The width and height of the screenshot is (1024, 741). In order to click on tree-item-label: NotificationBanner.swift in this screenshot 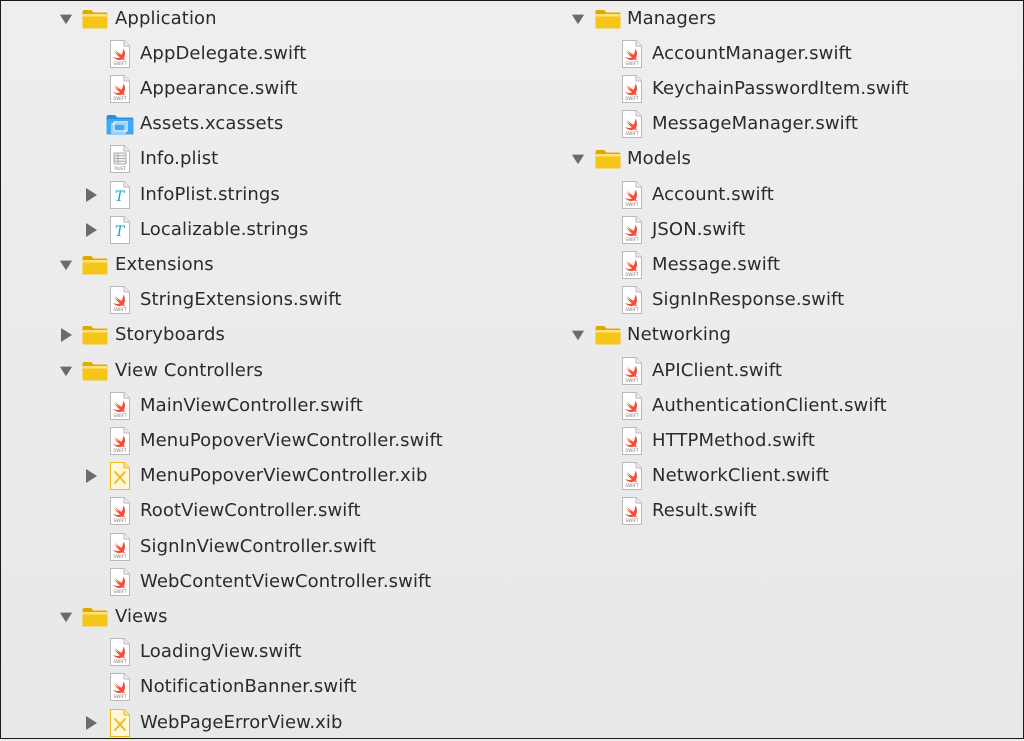, I will do `click(248, 687)`.